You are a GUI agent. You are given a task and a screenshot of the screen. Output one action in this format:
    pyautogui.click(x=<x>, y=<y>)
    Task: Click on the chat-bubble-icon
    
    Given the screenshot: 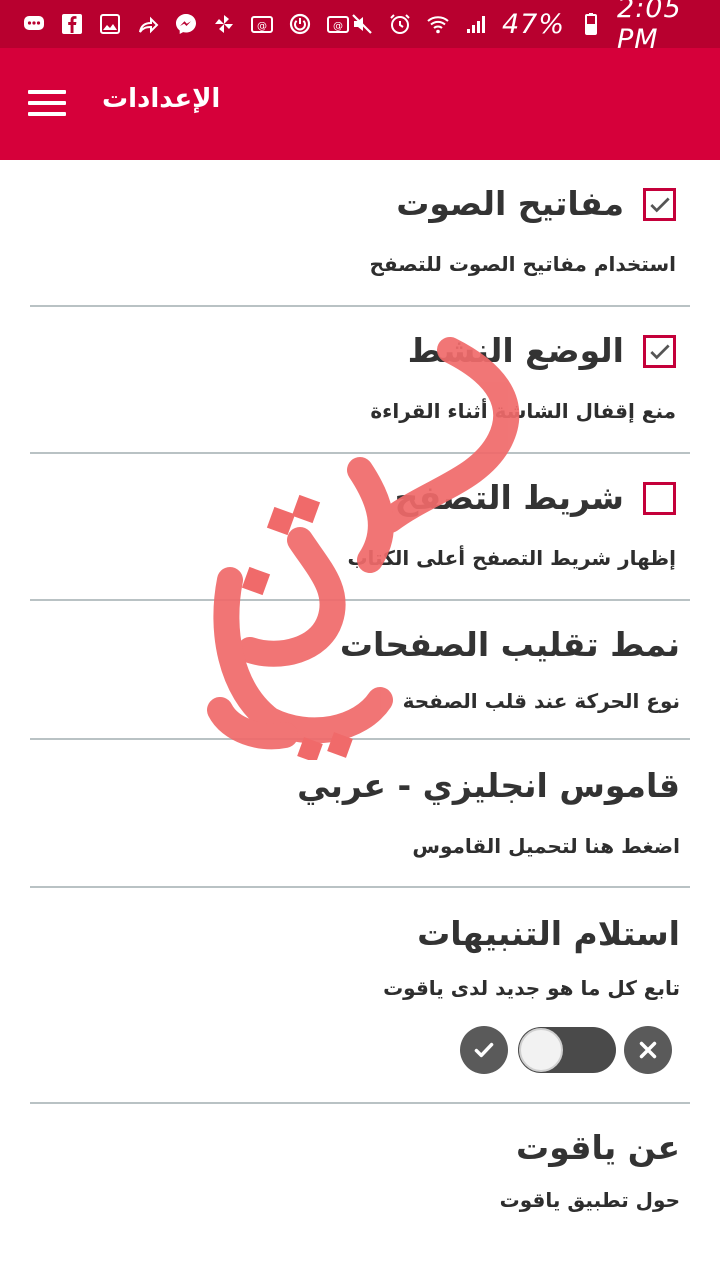 What is the action you would take?
    pyautogui.click(x=34, y=24)
    